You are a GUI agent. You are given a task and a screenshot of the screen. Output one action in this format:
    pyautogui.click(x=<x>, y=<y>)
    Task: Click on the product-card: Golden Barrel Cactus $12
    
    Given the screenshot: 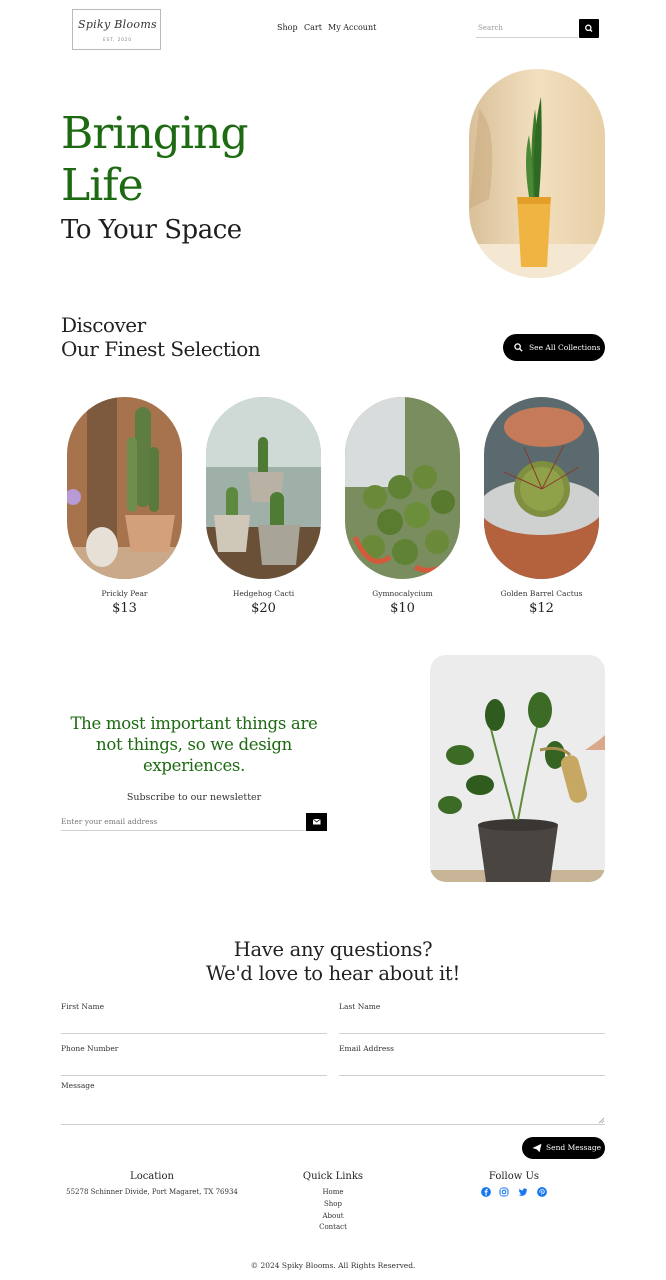 What is the action you would take?
    pyautogui.click(x=541, y=506)
    